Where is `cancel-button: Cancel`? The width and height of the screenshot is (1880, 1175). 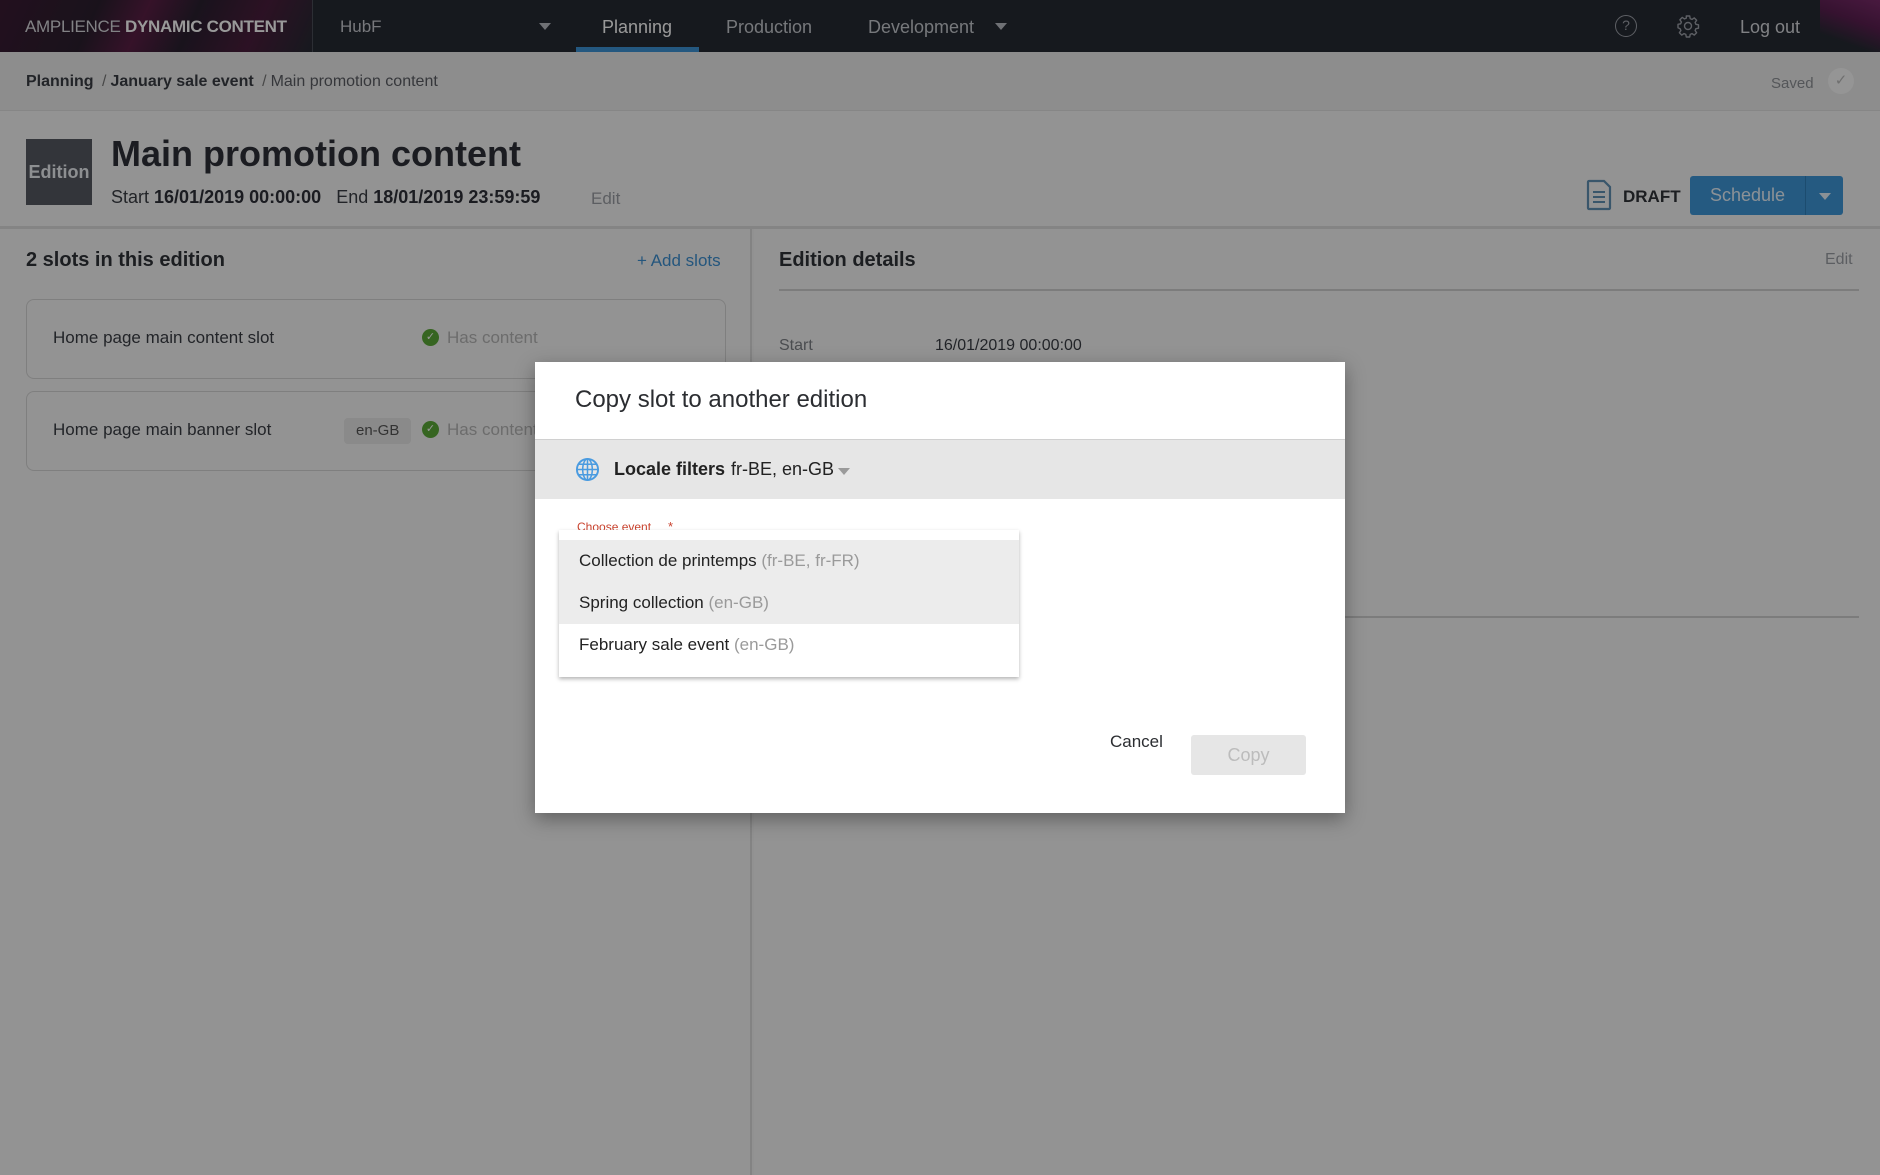 cancel-button: Cancel is located at coordinates (1136, 742).